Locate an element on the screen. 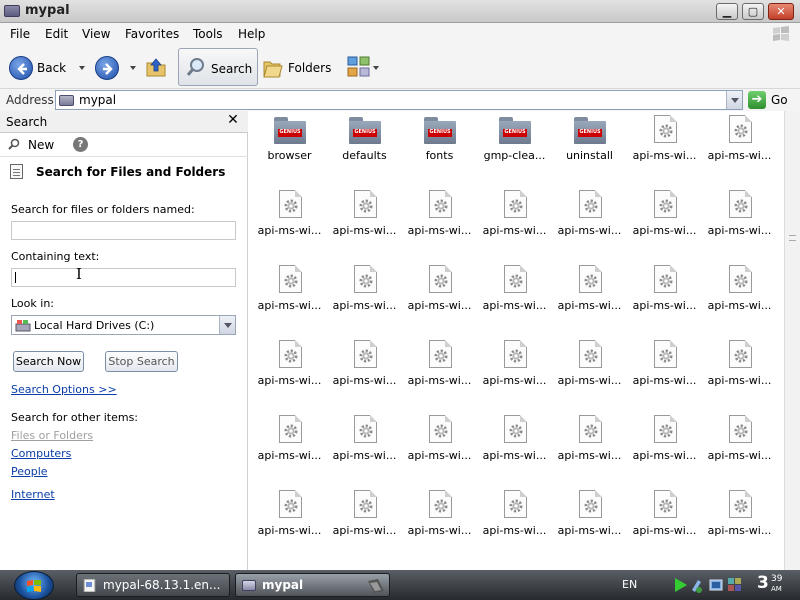  folder-item: GENIUS defaults is located at coordinates (364, 146).